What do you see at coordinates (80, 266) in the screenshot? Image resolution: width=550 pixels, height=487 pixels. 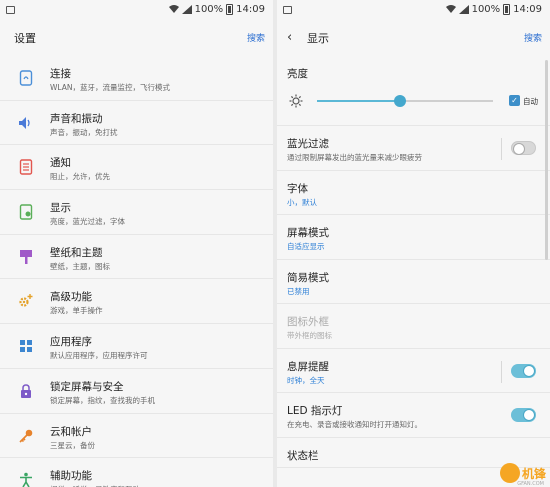 I see `settings-item-subtitle: 壁纸，主题，图标` at bounding box center [80, 266].